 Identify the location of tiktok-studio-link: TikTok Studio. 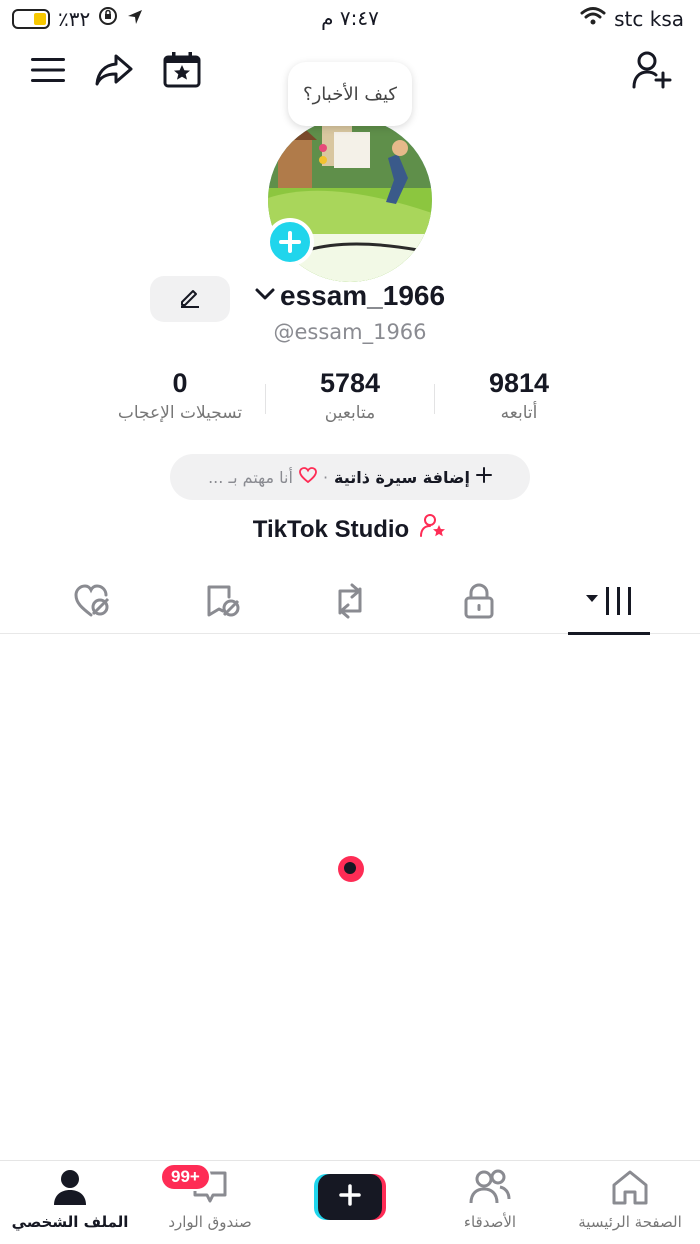
(350, 529).